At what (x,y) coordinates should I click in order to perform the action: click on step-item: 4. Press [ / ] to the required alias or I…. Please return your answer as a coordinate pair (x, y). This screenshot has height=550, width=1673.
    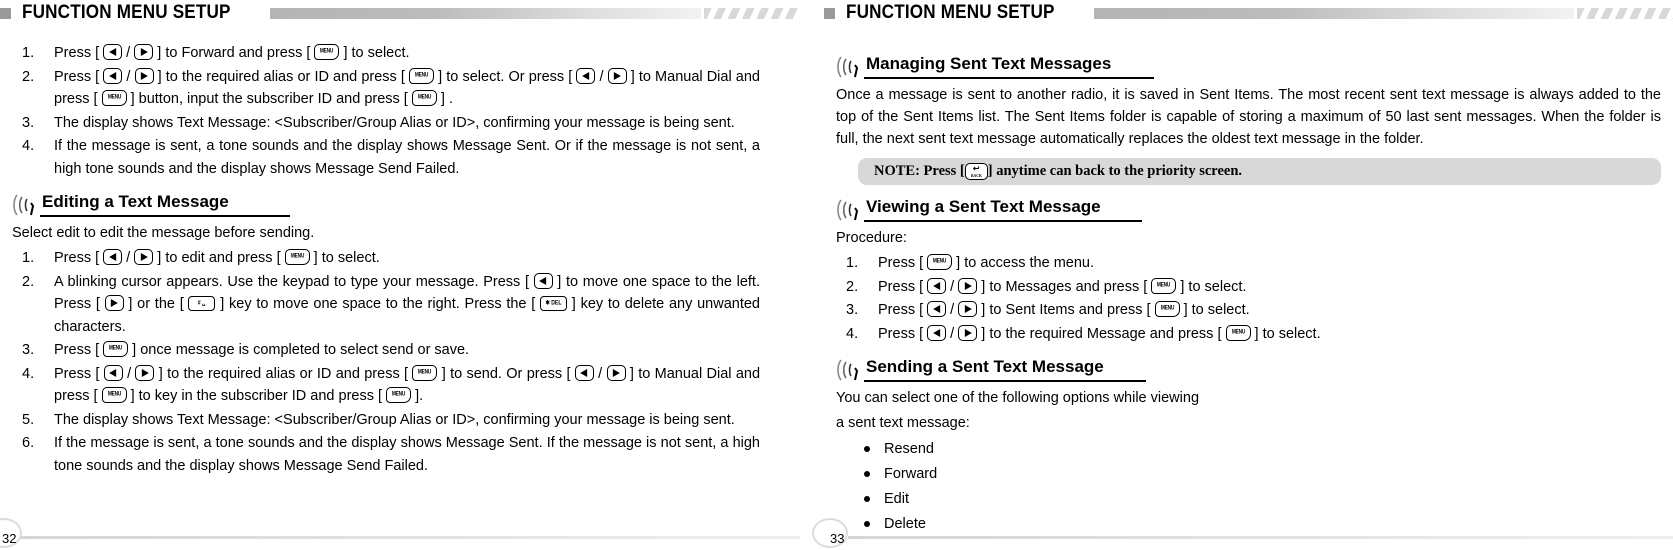
    Looking at the image, I should click on (386, 385).